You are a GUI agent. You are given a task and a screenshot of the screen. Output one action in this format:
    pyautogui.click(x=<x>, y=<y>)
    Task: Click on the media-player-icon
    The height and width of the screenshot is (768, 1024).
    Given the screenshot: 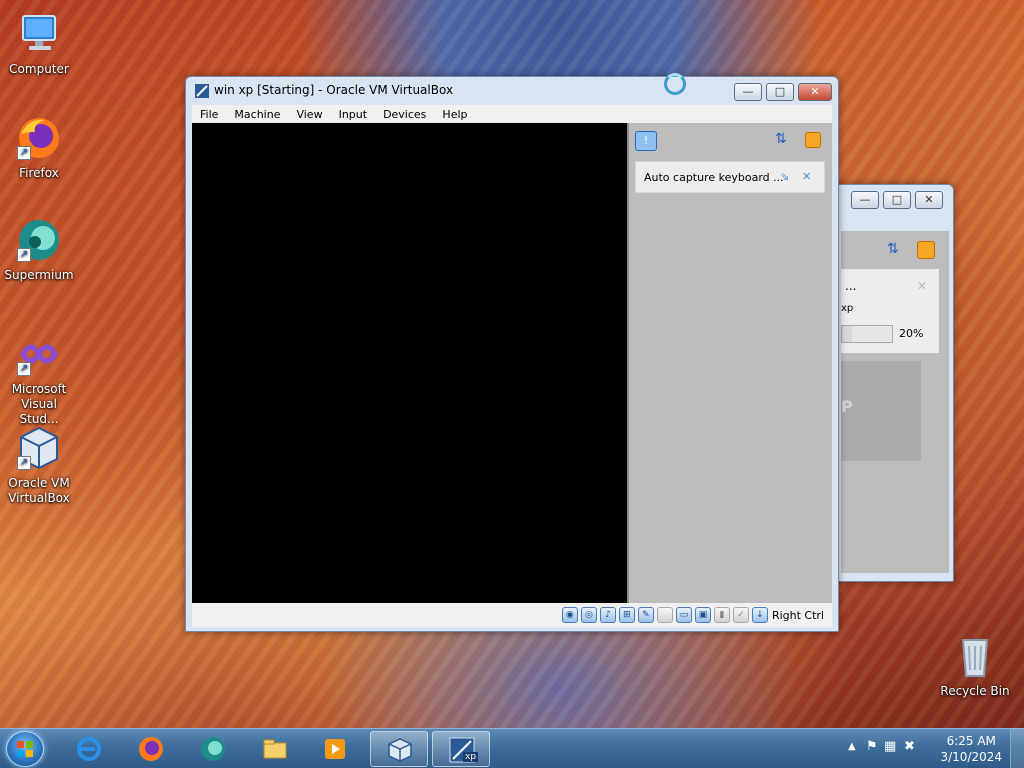 What is the action you would take?
    pyautogui.click(x=335, y=749)
    